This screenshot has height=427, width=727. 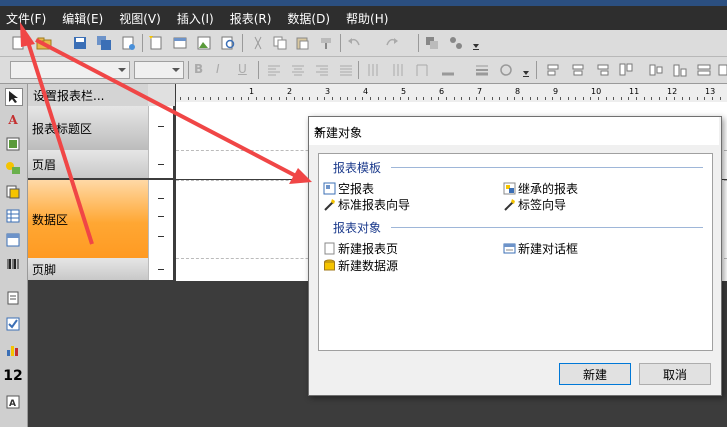 I want to click on template-blank-report: 空报表, so click(x=348, y=188).